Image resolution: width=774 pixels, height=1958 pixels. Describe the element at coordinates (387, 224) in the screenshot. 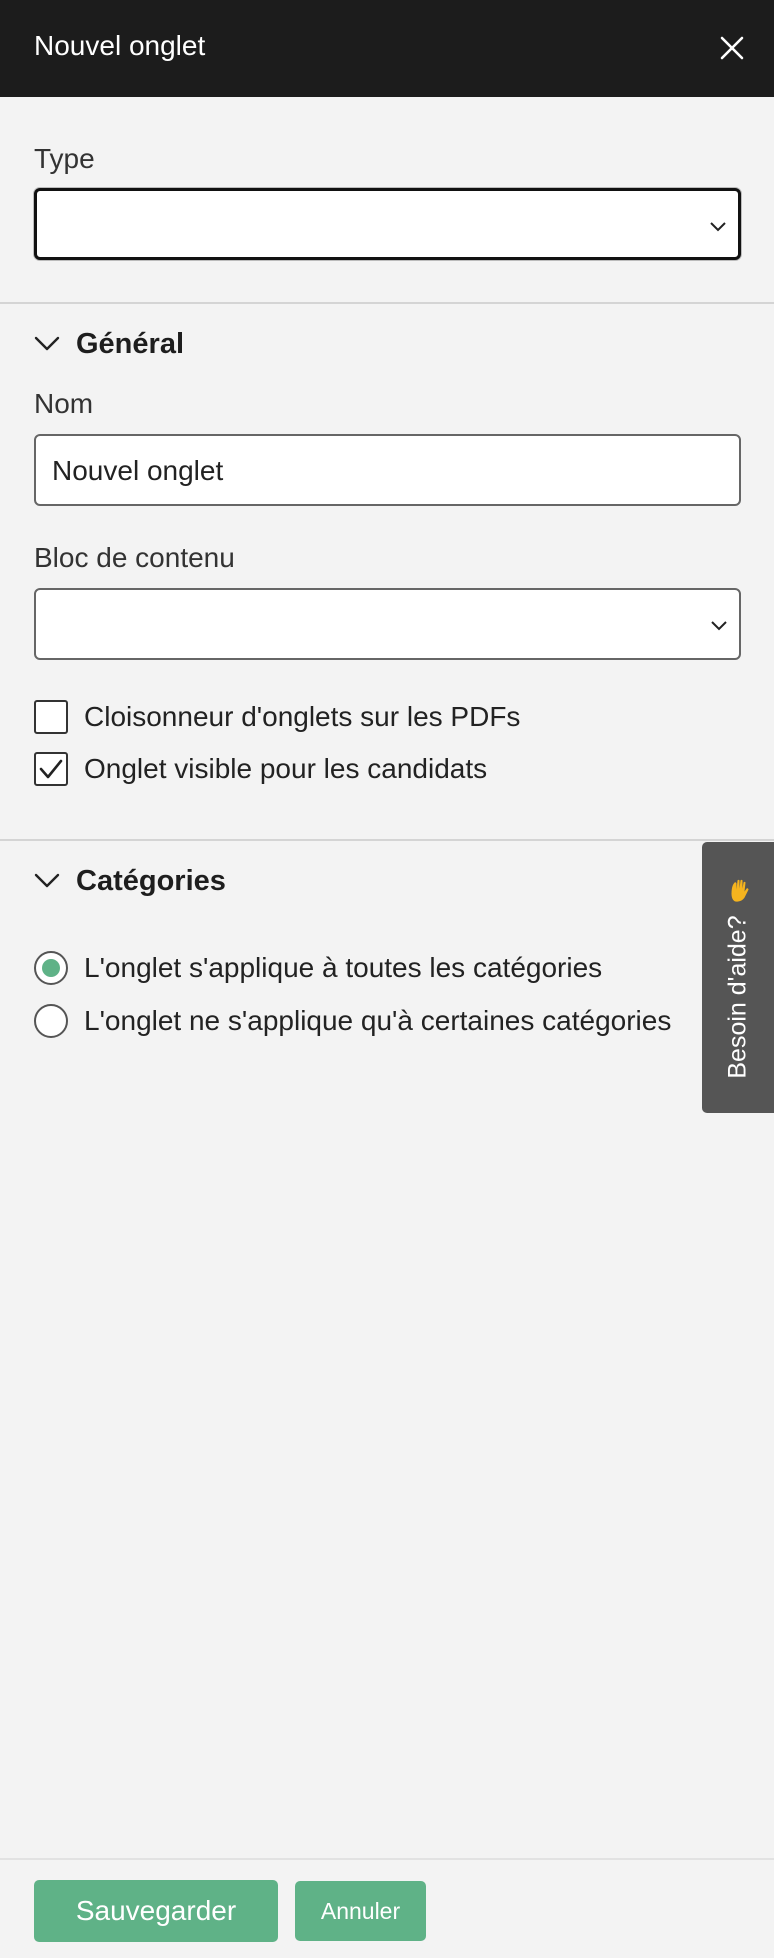

I see `type-select` at that location.